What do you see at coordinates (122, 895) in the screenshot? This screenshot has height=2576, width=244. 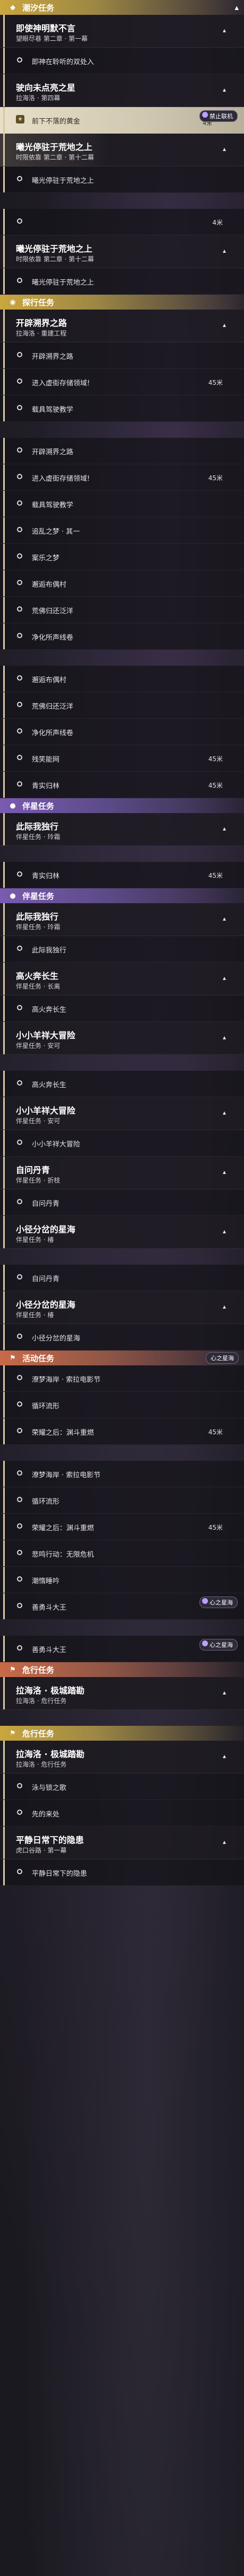 I see `section-header: ● 伴星任务` at bounding box center [122, 895].